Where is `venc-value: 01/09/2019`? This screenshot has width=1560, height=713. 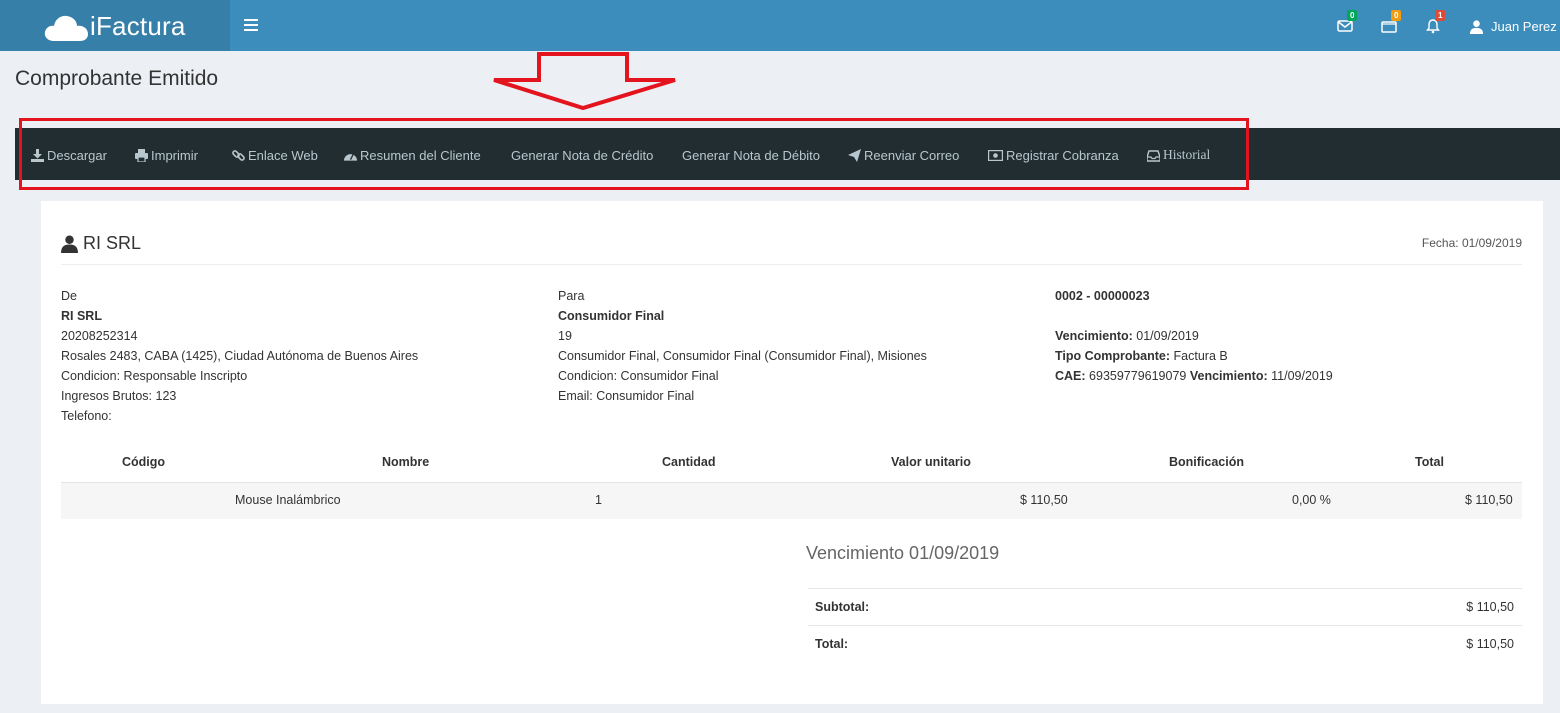
venc-value: 01/09/2019 is located at coordinates (1165, 336).